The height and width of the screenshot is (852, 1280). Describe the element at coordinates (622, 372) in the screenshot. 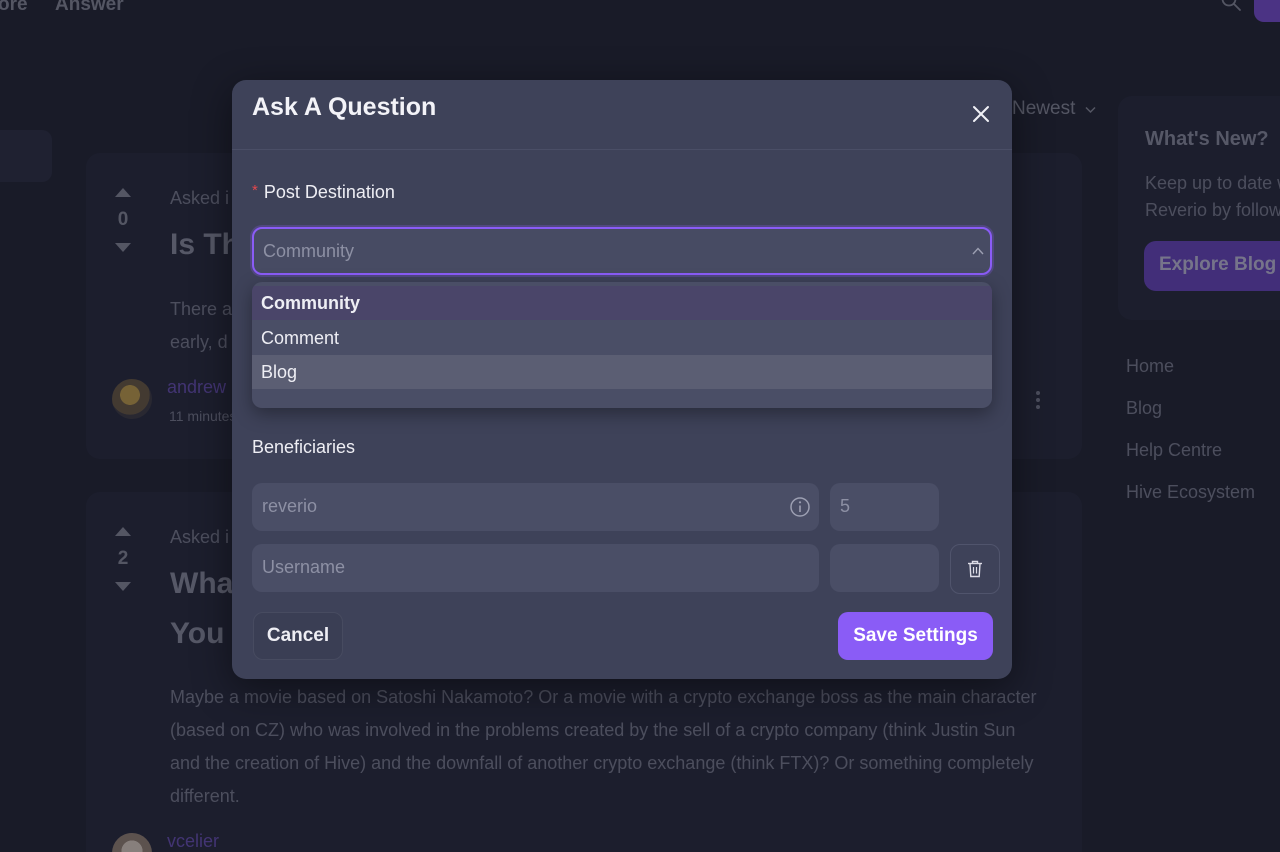

I see `option-blog: Blog` at that location.